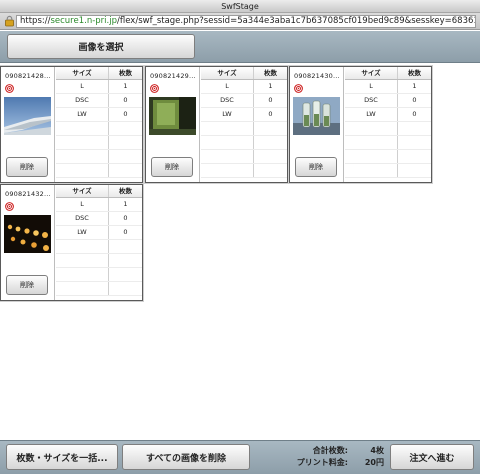 The width and height of the screenshot is (480, 474). What do you see at coordinates (432, 457) in the screenshot?
I see `proceed-to-order-button: 注文へ進む` at bounding box center [432, 457].